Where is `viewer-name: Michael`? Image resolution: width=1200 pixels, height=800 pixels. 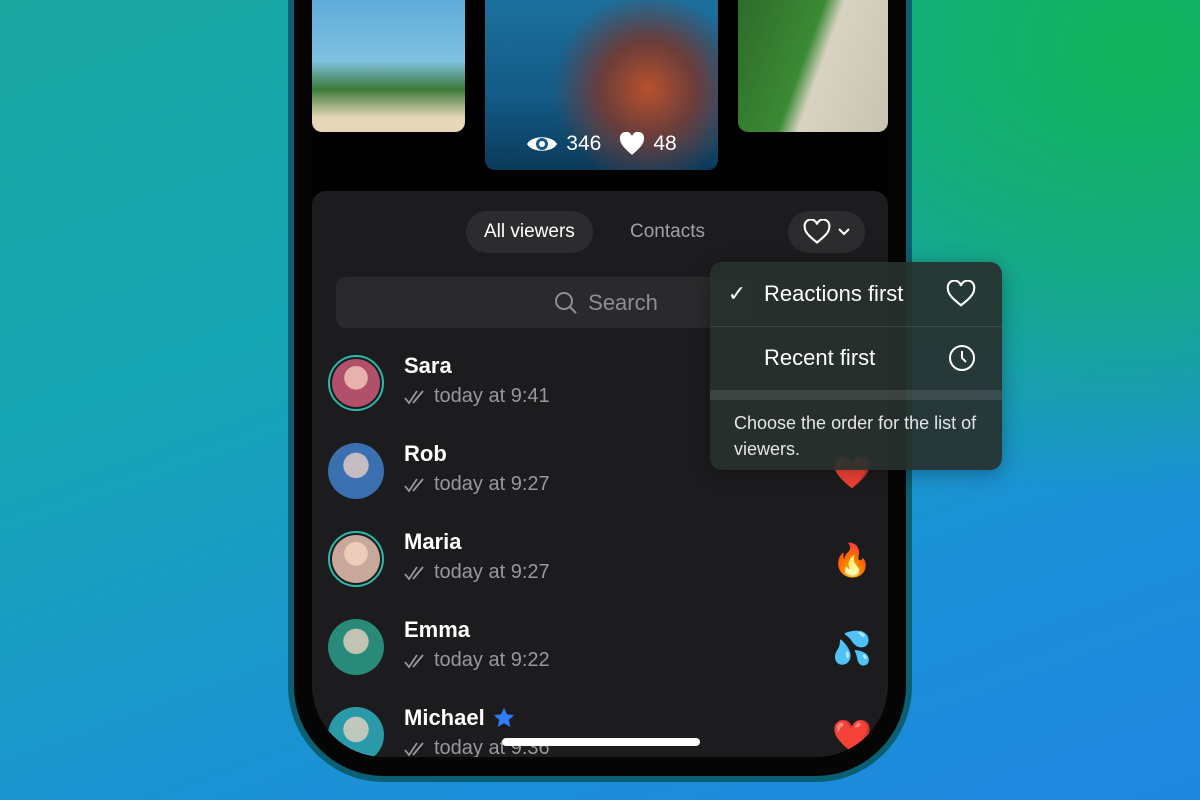 viewer-name: Michael is located at coordinates (444, 717).